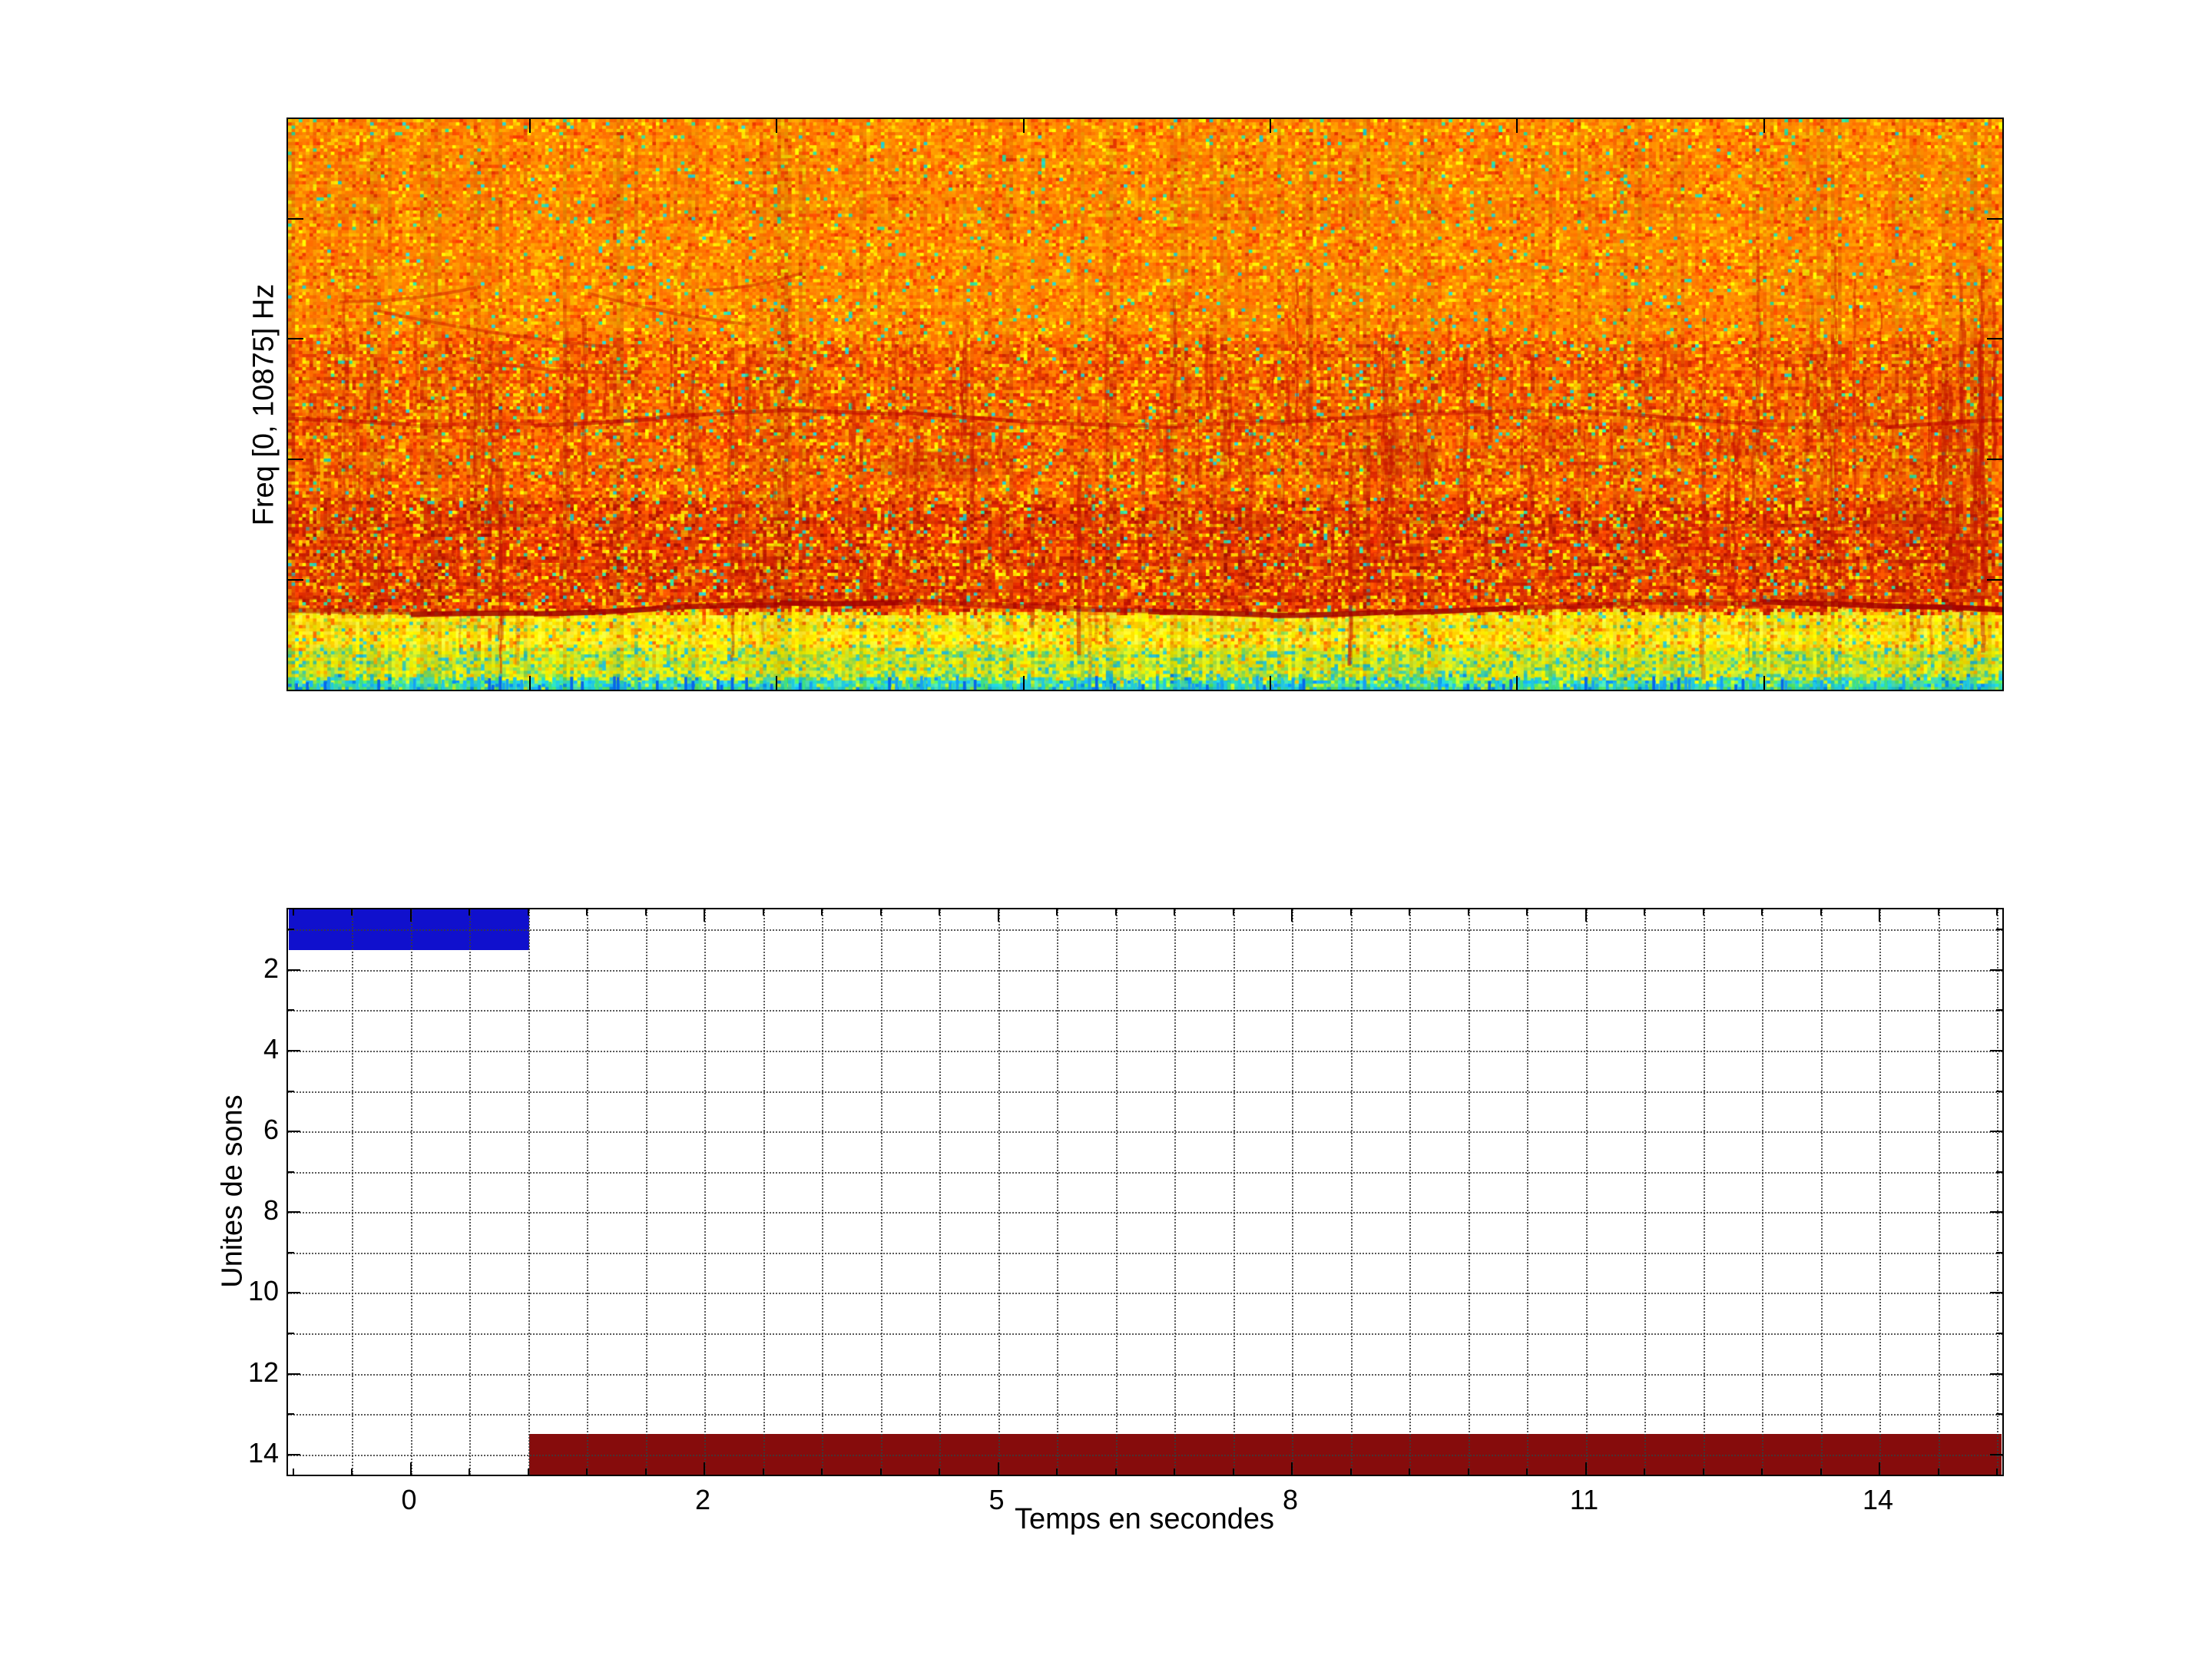  Describe the element at coordinates (703, 1500) in the screenshot. I see `x-tick-label: 2` at that location.